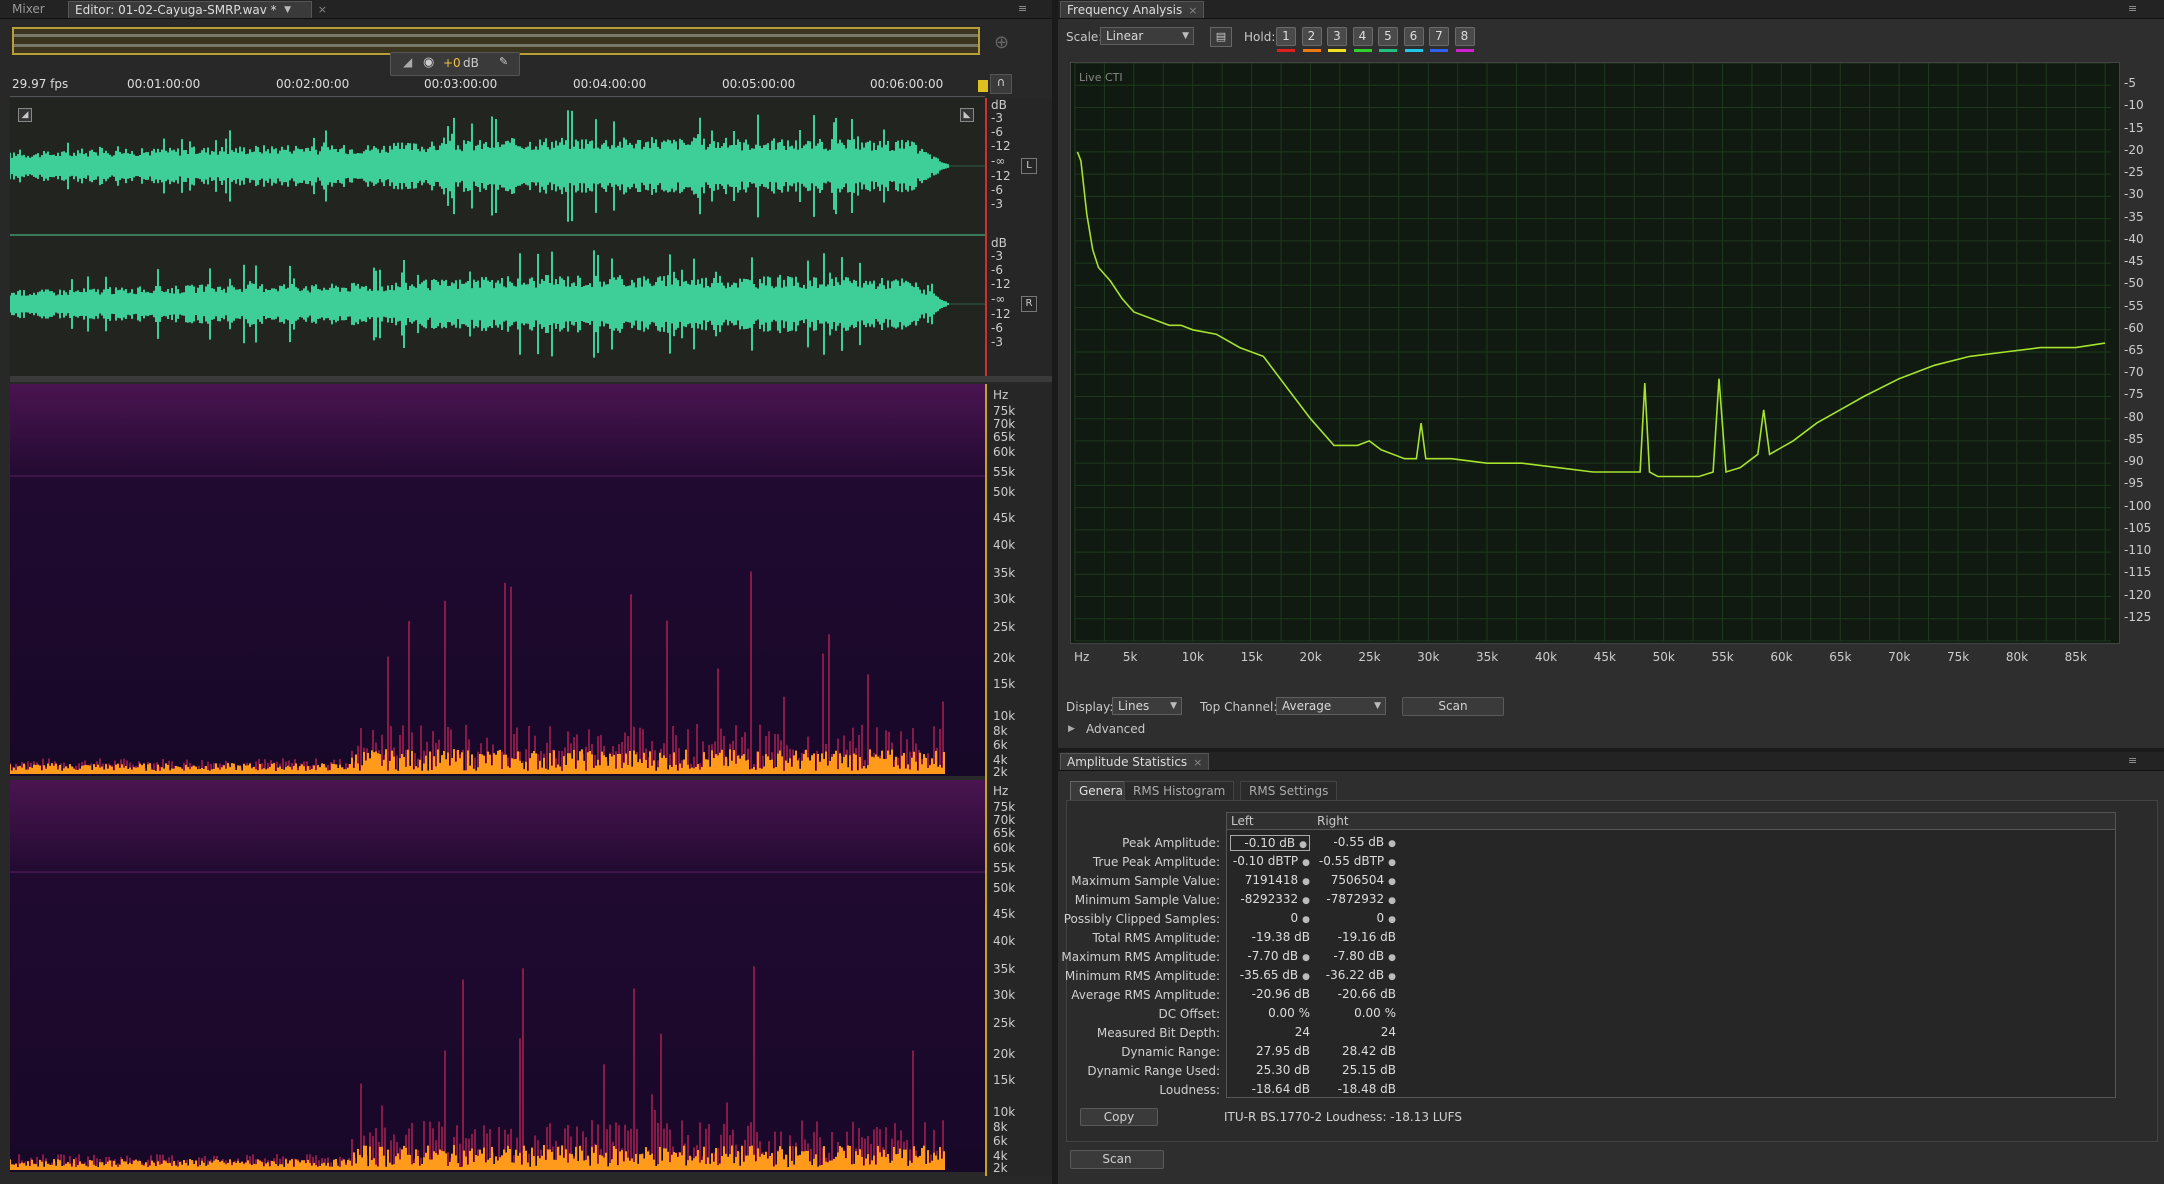 This screenshot has width=2164, height=1184. I want to click on hold-button-4: 4, so click(1362, 36).